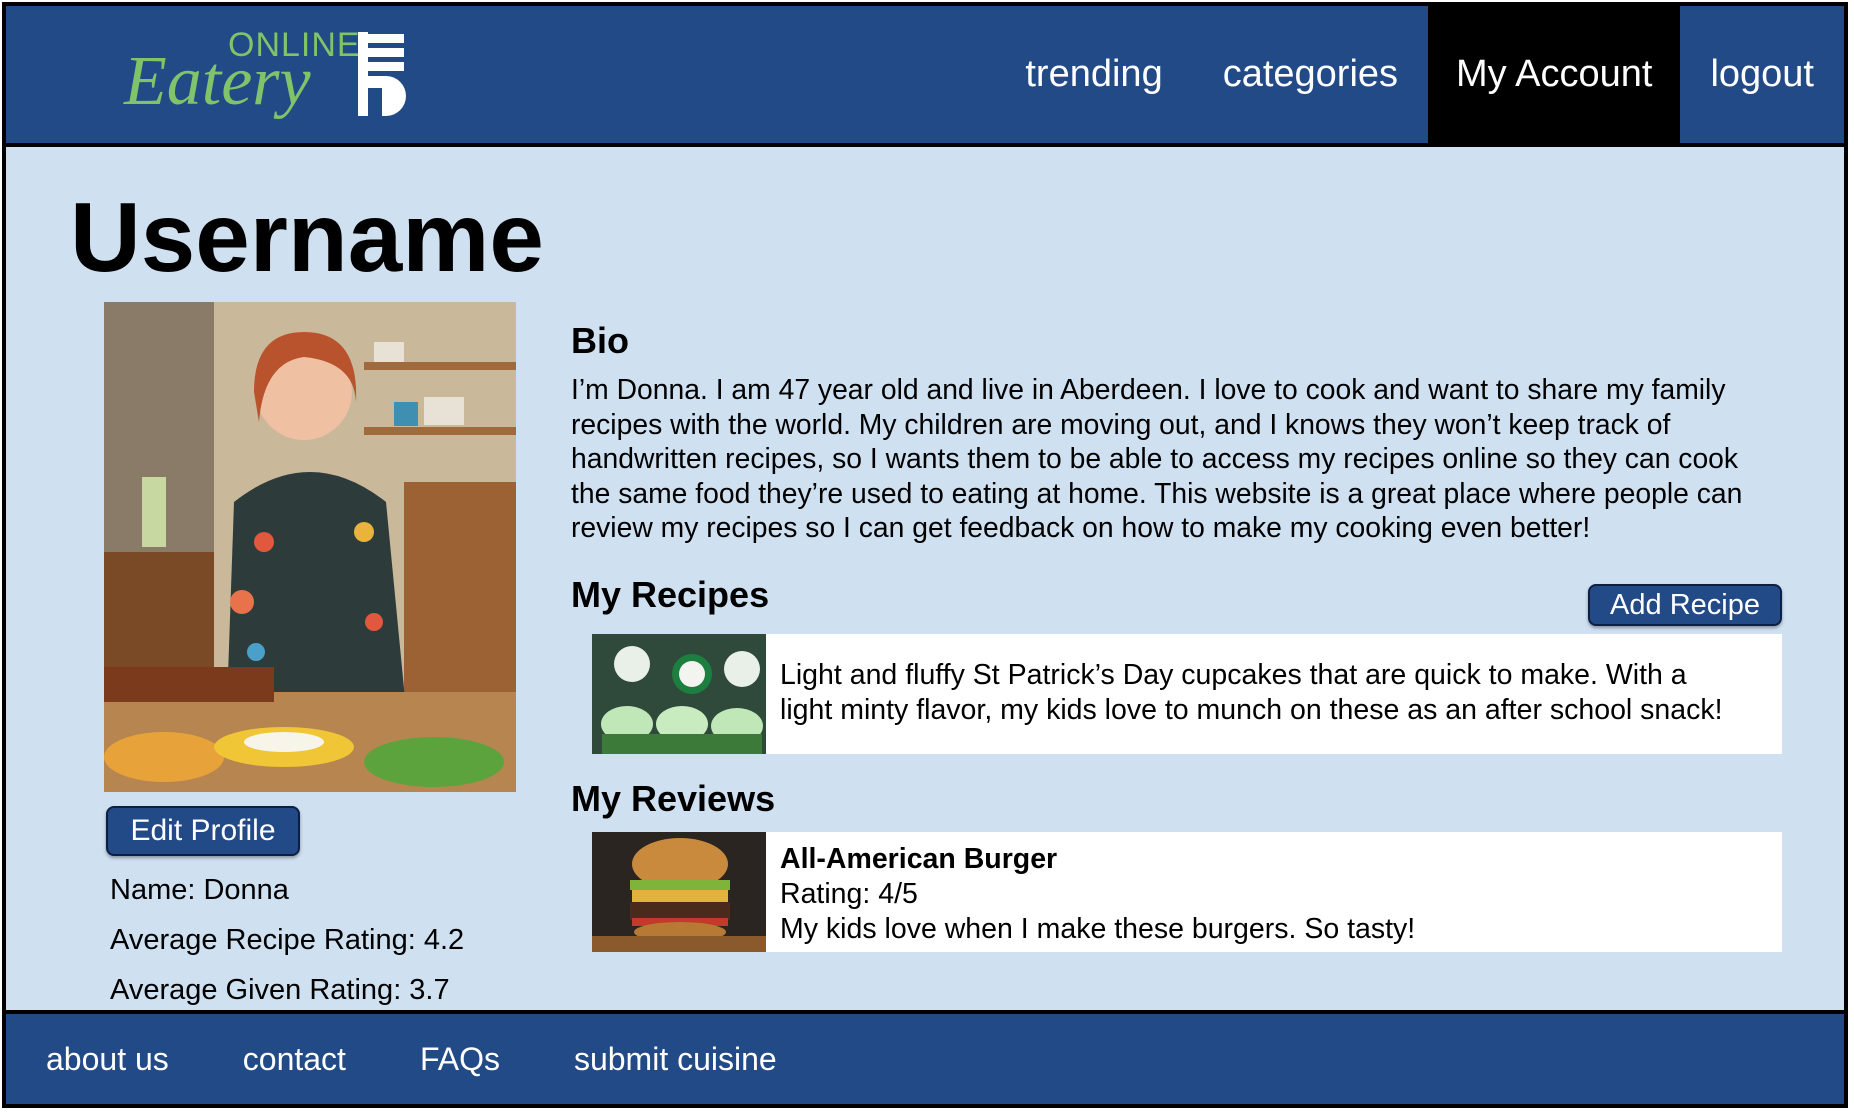 Image resolution: width=1854 pixels, height=1114 pixels. Describe the element at coordinates (849, 894) in the screenshot. I see `review-rating: Rating: 4/5` at that location.